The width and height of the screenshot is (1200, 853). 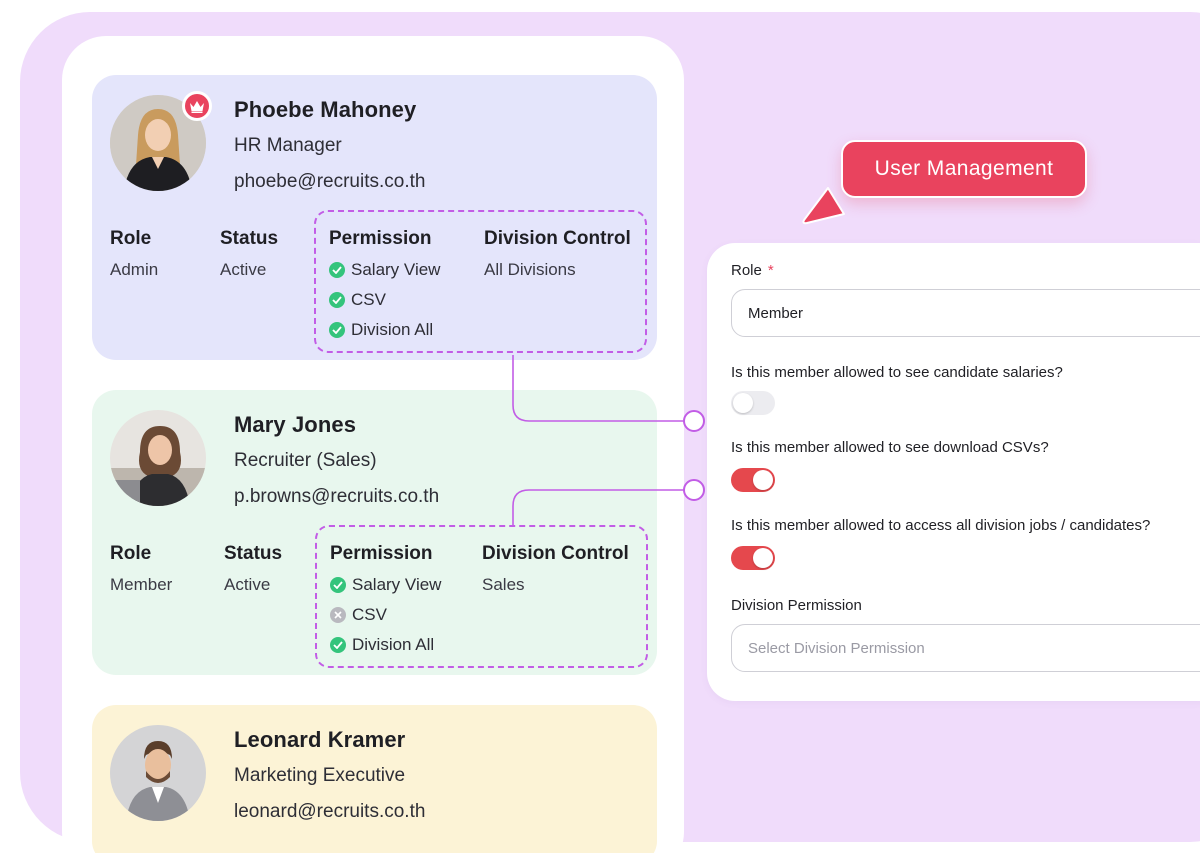 What do you see at coordinates (965, 313) in the screenshot?
I see `role-select: Member` at bounding box center [965, 313].